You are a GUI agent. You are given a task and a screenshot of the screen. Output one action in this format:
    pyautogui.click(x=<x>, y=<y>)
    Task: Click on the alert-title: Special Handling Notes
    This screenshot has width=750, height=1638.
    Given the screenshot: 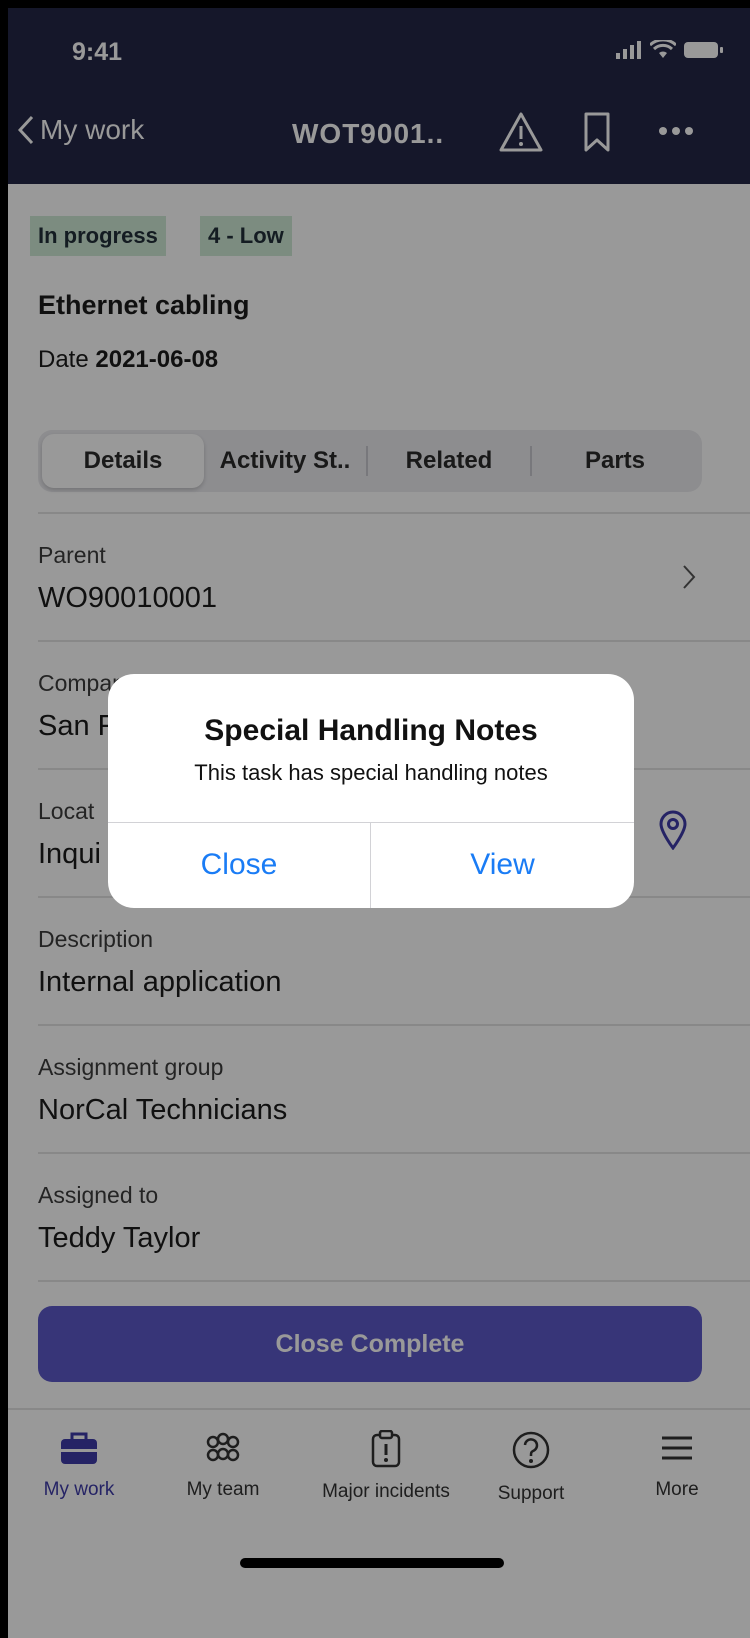 What is the action you would take?
    pyautogui.click(x=371, y=730)
    